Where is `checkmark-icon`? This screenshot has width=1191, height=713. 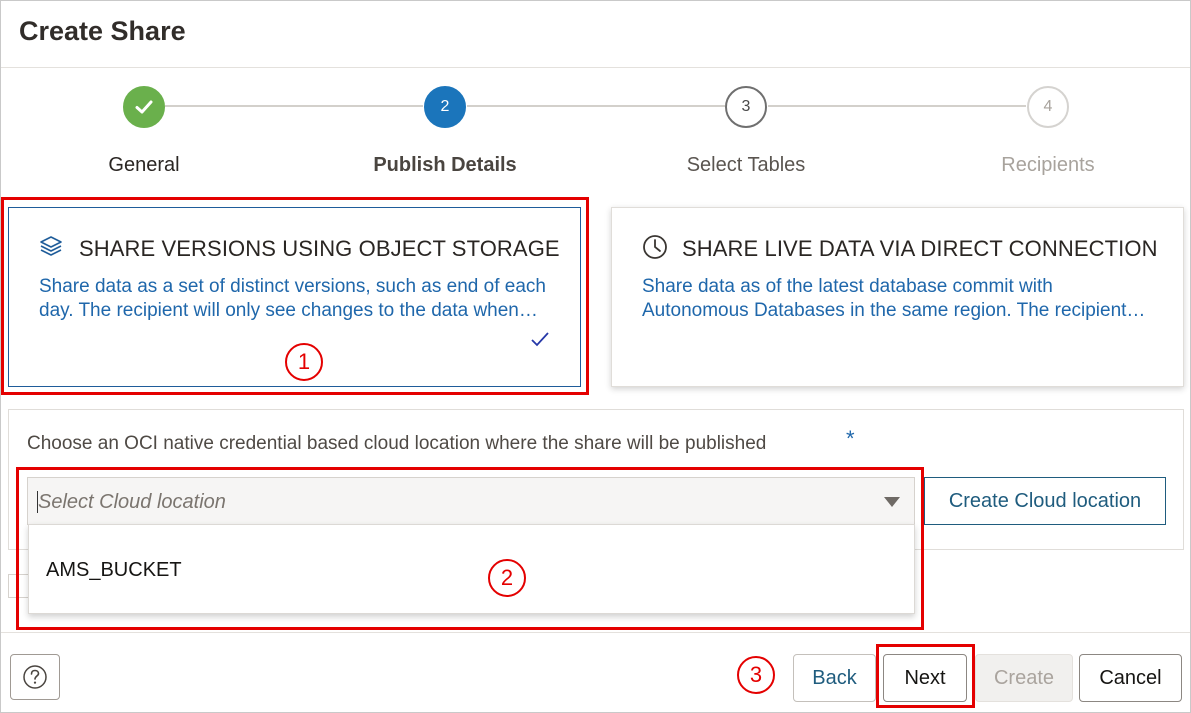 checkmark-icon is located at coordinates (144, 107).